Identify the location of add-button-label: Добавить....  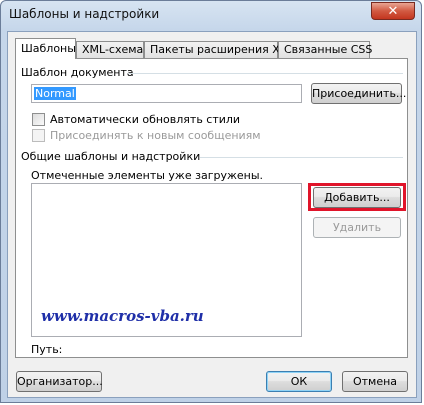
(357, 197).